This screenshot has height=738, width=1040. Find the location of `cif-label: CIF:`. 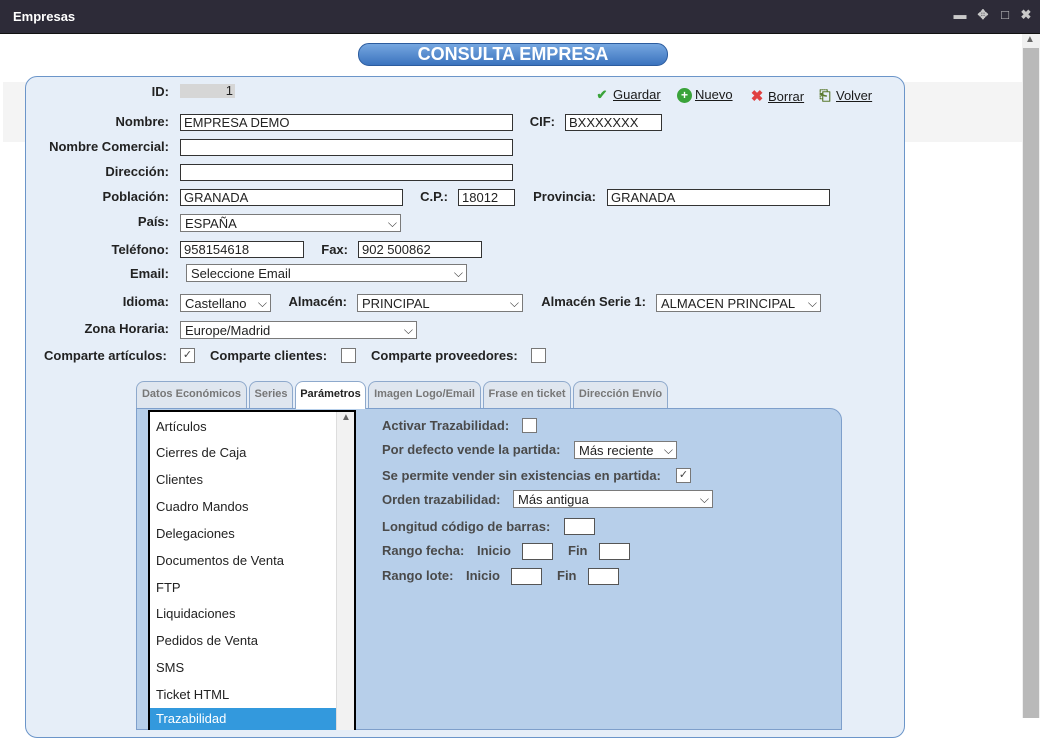

cif-label: CIF: is located at coordinates (542, 121).